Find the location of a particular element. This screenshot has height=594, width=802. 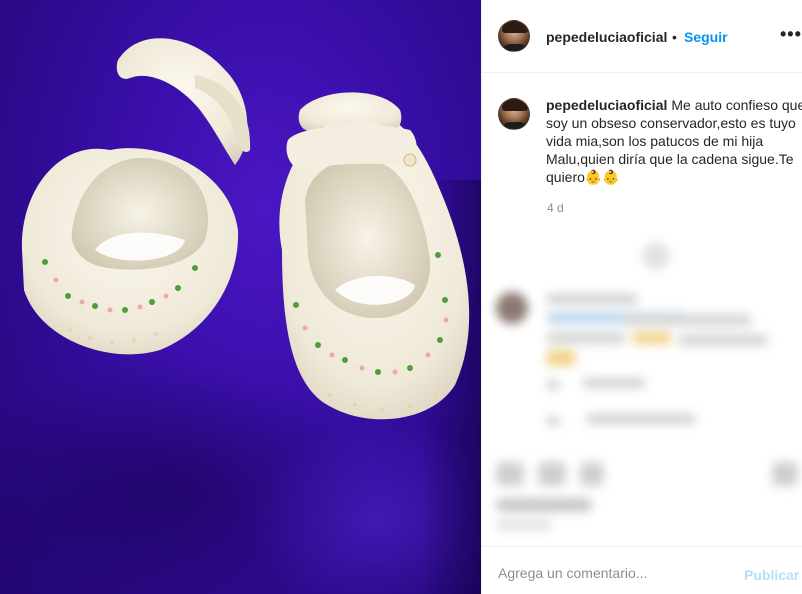

comment-bar: Publicar is located at coordinates (642, 570).